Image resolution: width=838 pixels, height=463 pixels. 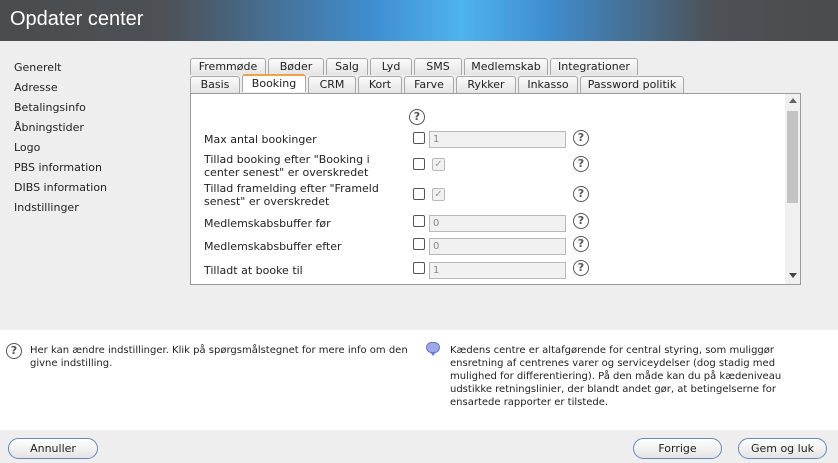 What do you see at coordinates (438, 164) in the screenshot?
I see `allow-booking-late-value-check: ✓` at bounding box center [438, 164].